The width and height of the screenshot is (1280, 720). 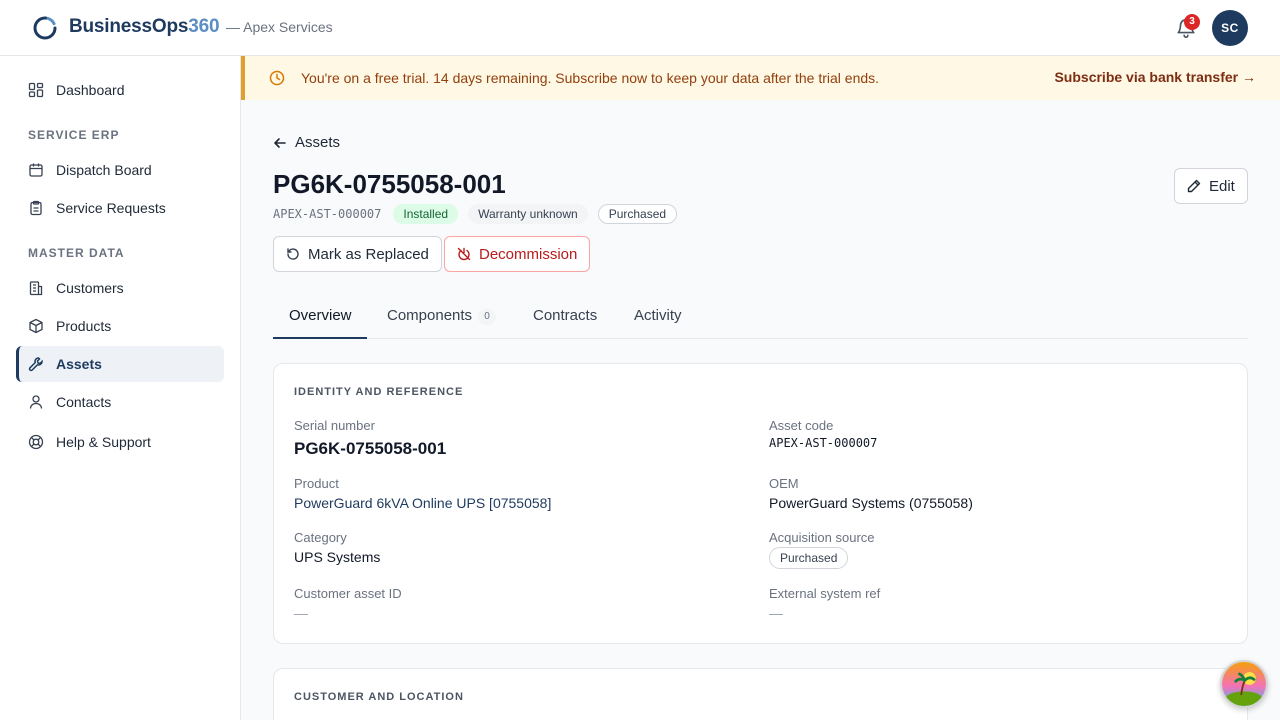 What do you see at coordinates (293, 254) in the screenshot?
I see `rotate-ccw-icon` at bounding box center [293, 254].